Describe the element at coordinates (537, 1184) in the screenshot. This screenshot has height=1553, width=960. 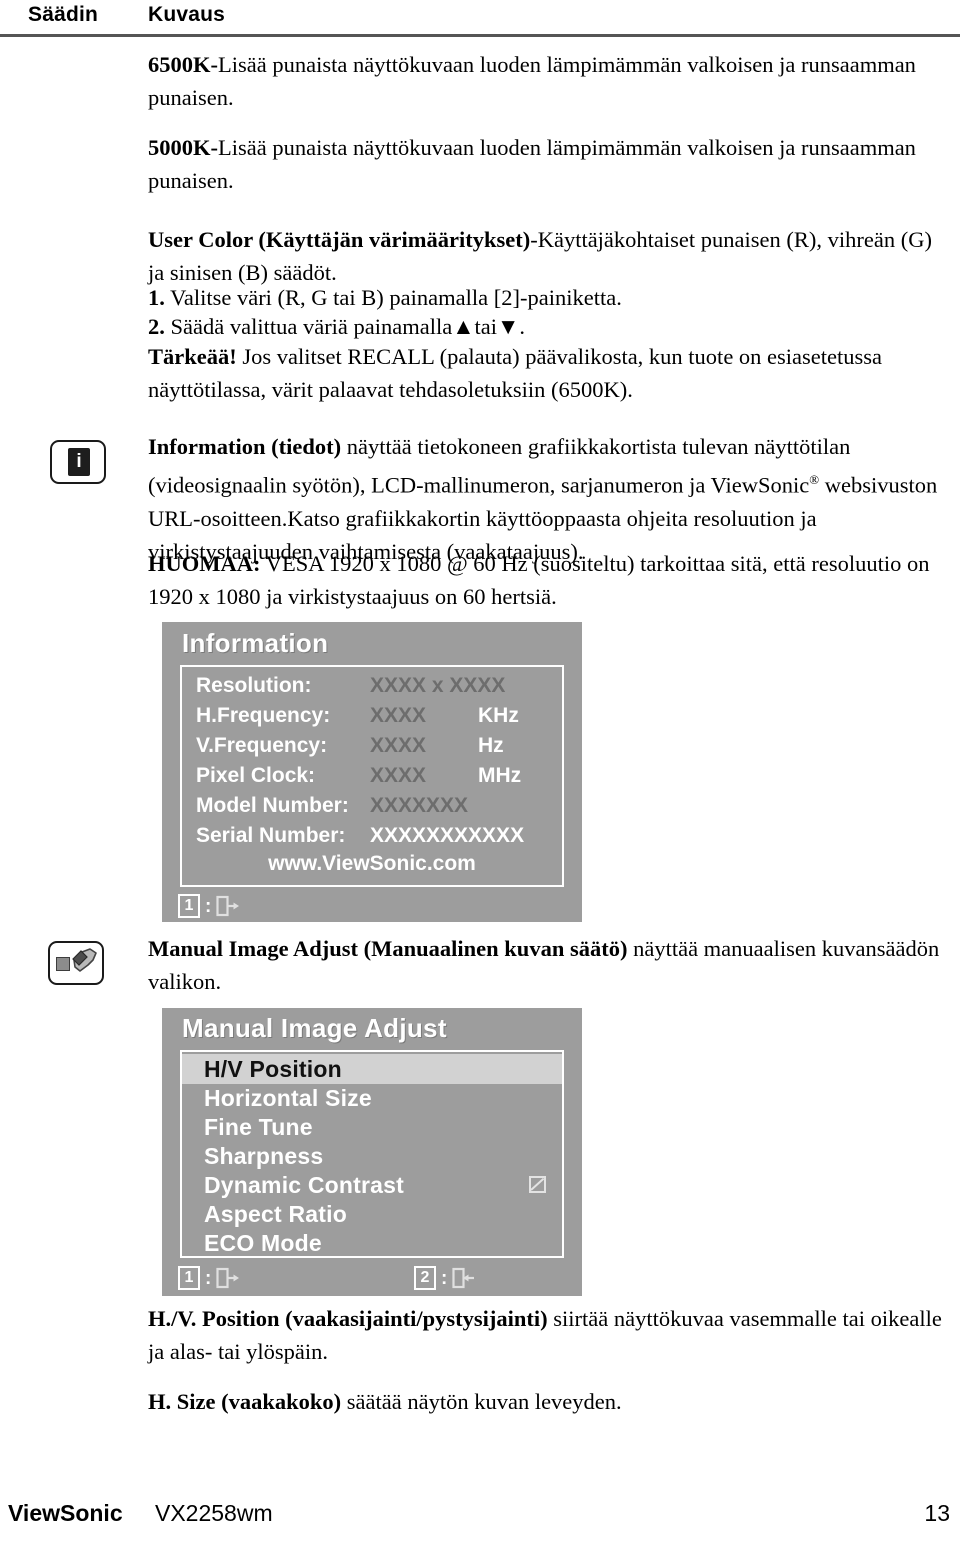
I see `checkbox-icon` at that location.